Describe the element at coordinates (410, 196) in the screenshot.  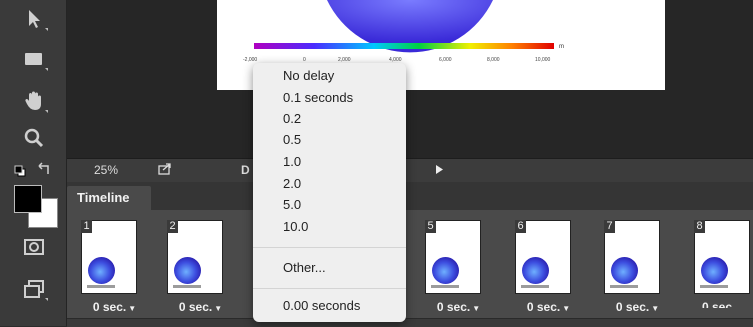
I see `timeline-tab-bar: Timeline` at that location.